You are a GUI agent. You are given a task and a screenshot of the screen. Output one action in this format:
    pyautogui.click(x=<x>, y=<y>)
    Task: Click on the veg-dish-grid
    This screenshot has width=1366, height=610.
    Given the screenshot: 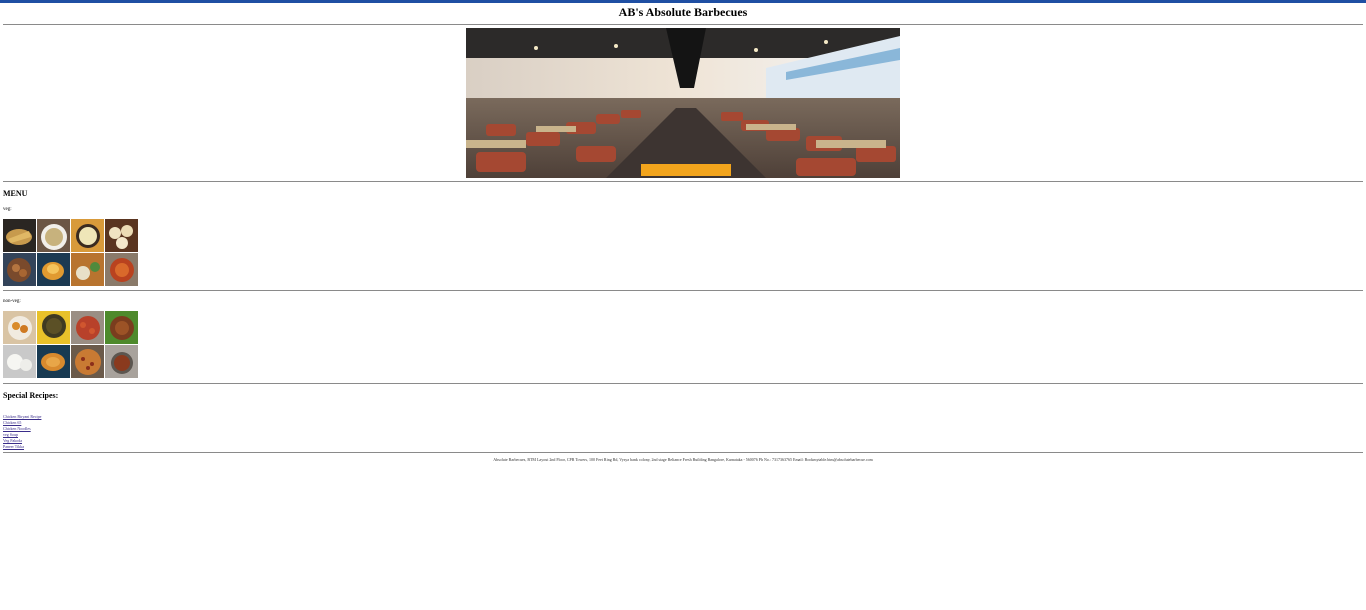 What is the action you would take?
    pyautogui.click(x=72, y=252)
    